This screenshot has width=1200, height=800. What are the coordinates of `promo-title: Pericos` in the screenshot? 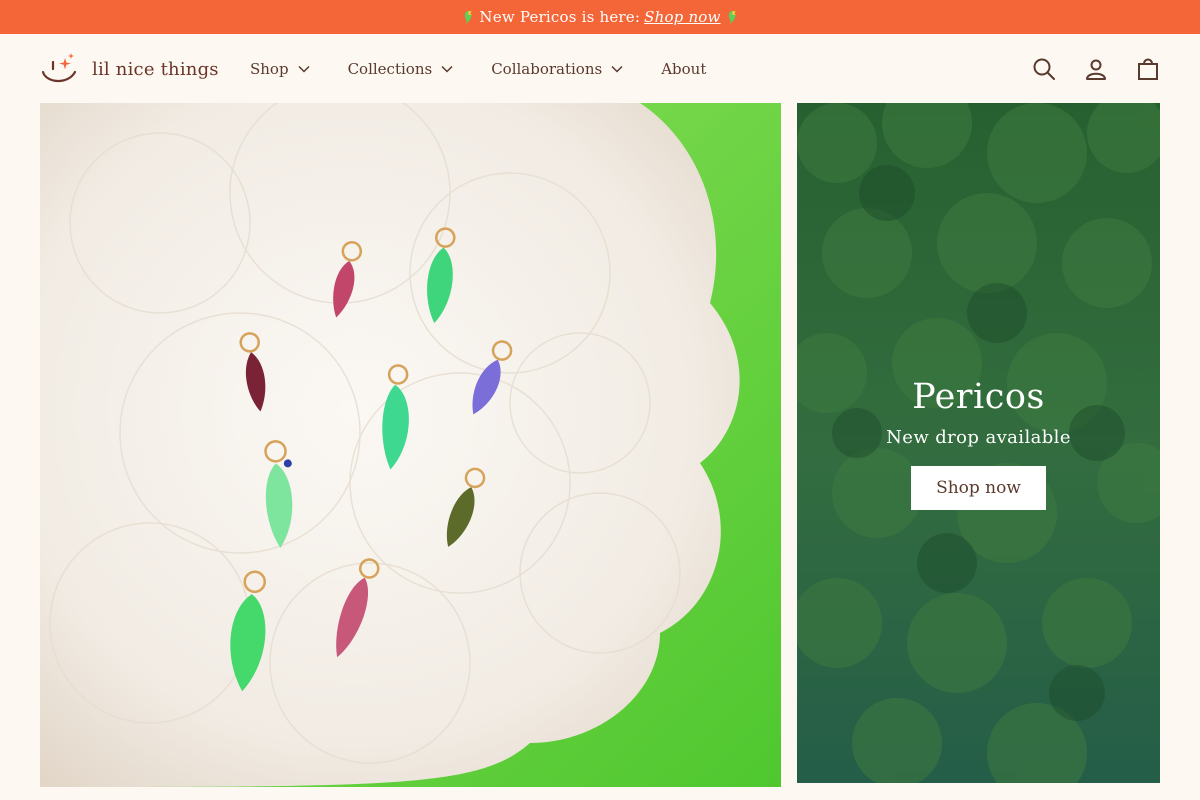 It's located at (978, 396).